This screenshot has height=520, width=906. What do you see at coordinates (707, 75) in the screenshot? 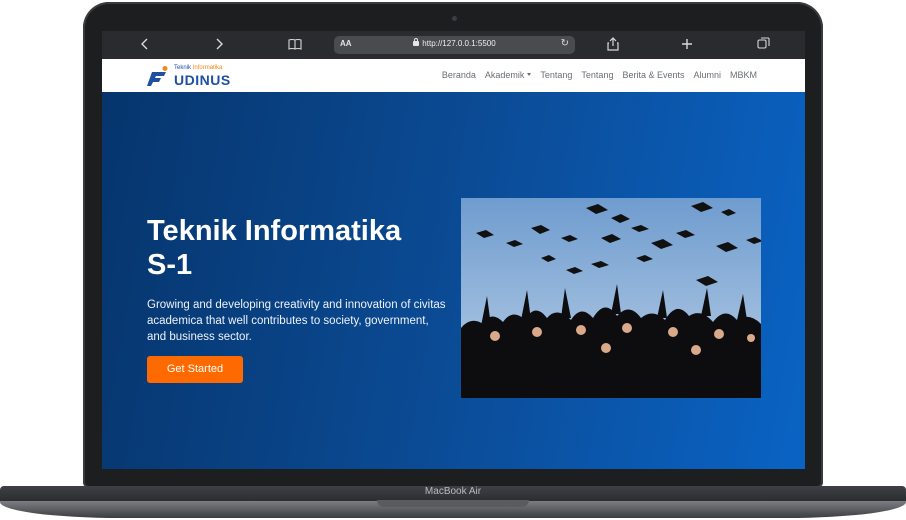
I see `nav-item-alumni: Alumni` at bounding box center [707, 75].